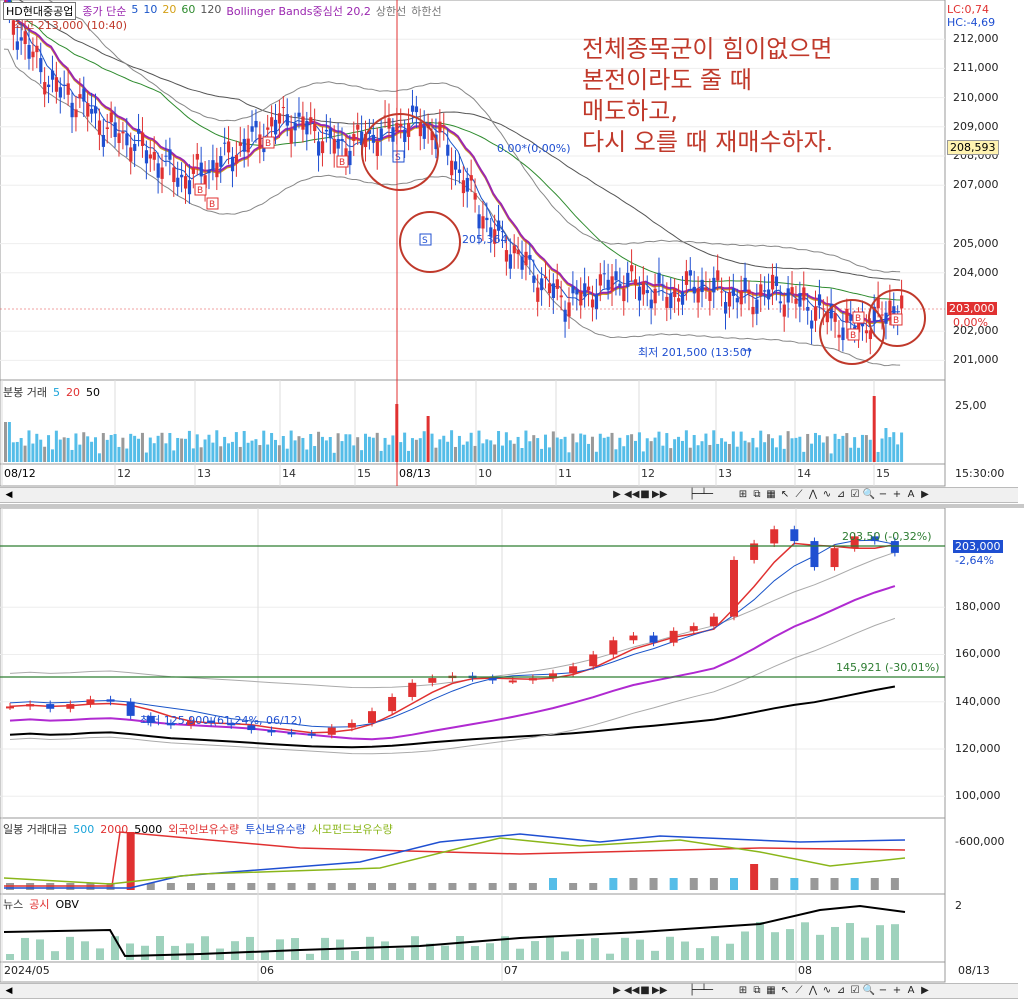 This screenshot has width=1024, height=1004. Describe the element at coordinates (188, 11) in the screenshot. I see `legend-item: 60` at that location.